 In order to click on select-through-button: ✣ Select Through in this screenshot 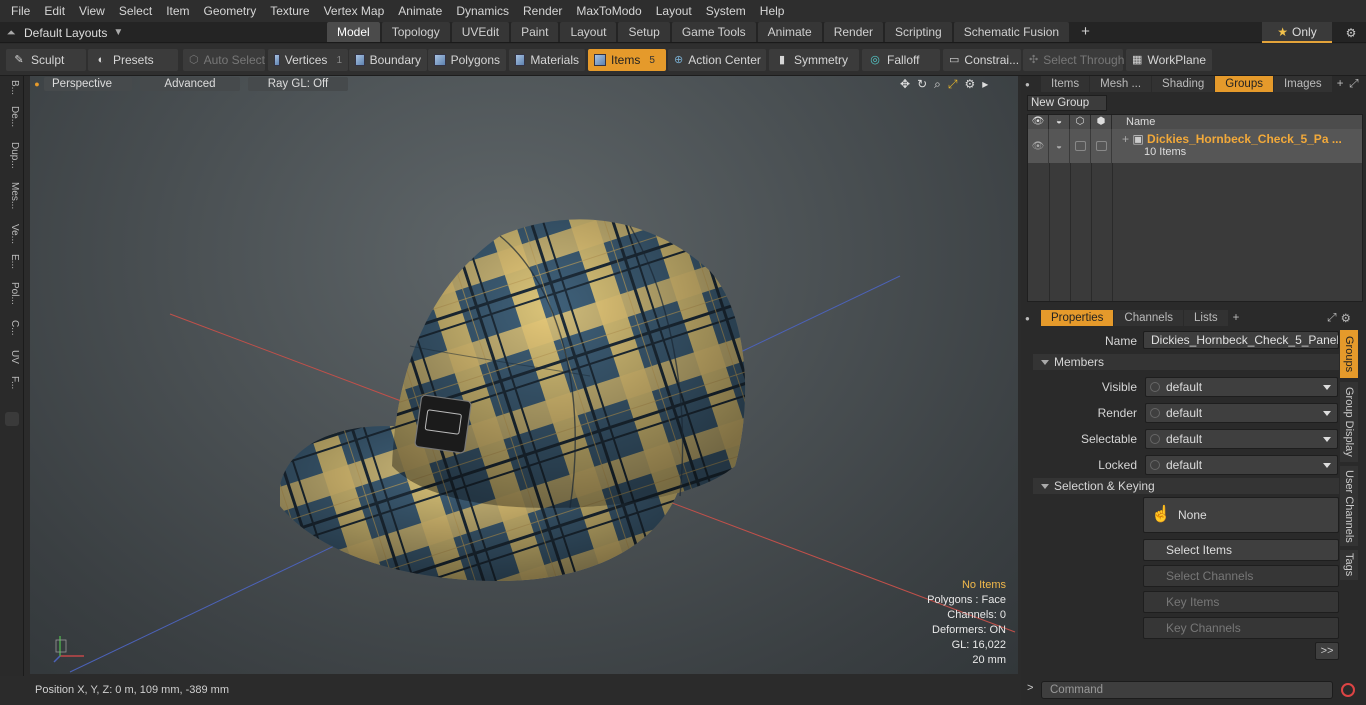, I will do `click(1073, 60)`.